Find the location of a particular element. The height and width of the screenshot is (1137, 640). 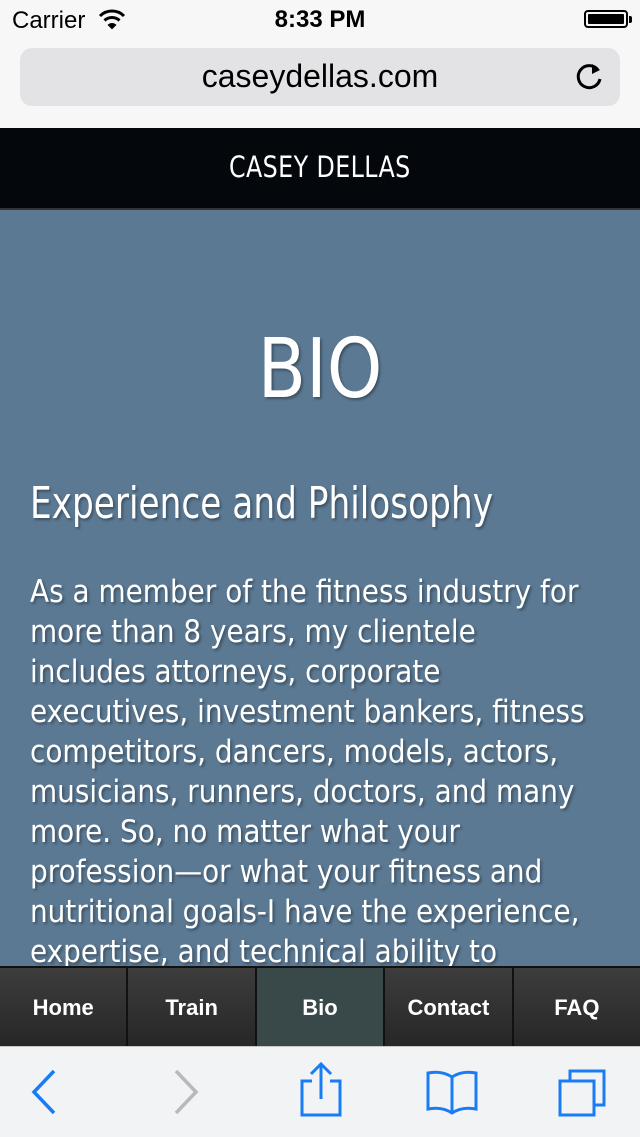

nav-home: Home is located at coordinates (64, 1008).